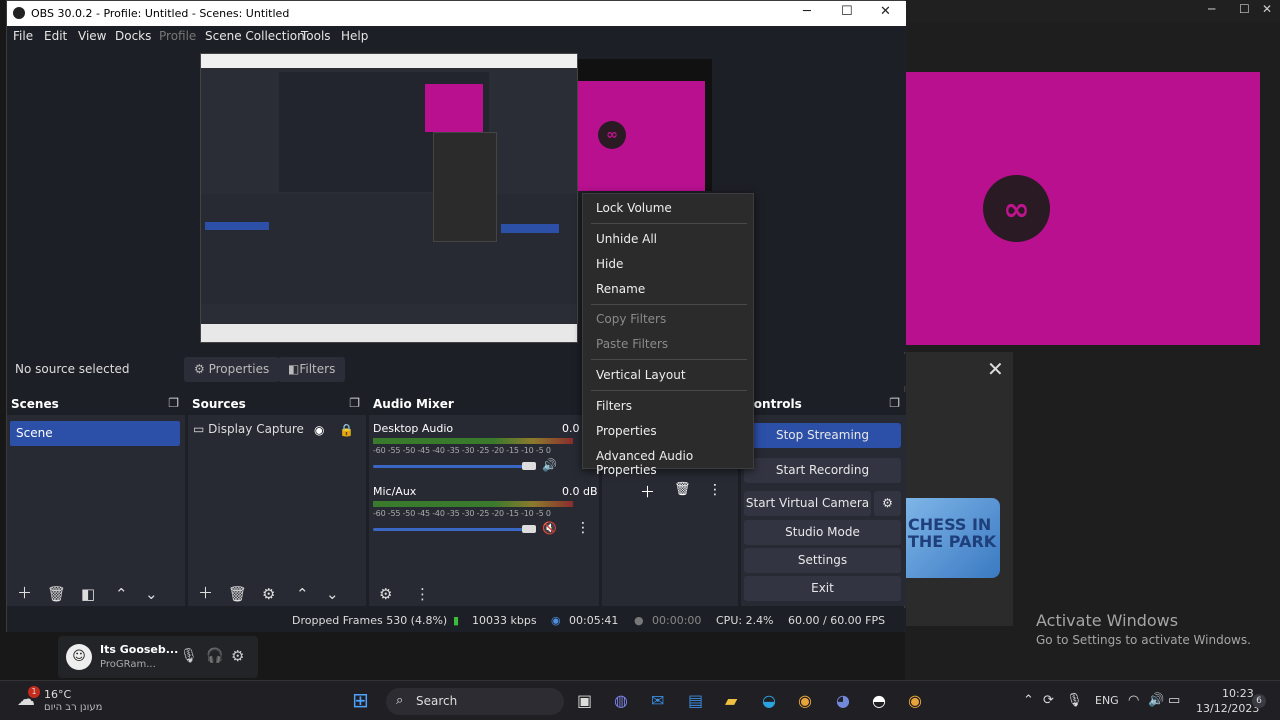 This screenshot has height=720, width=1280. What do you see at coordinates (769, 700) in the screenshot?
I see `edge-icon: ◒` at bounding box center [769, 700].